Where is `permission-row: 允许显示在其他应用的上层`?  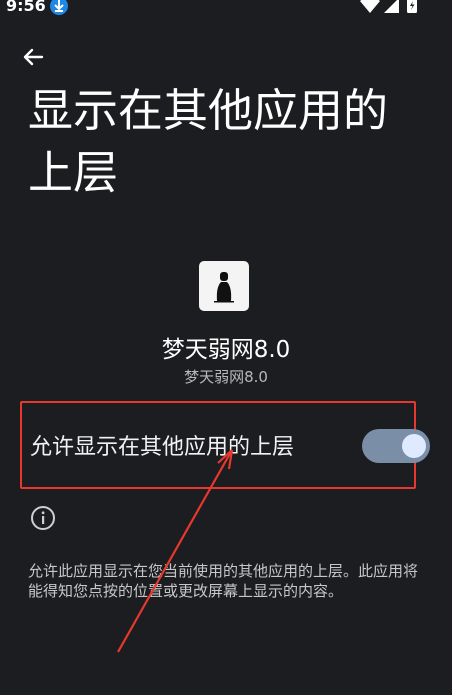 permission-row: 允许显示在其他应用的上层 is located at coordinates (225, 445).